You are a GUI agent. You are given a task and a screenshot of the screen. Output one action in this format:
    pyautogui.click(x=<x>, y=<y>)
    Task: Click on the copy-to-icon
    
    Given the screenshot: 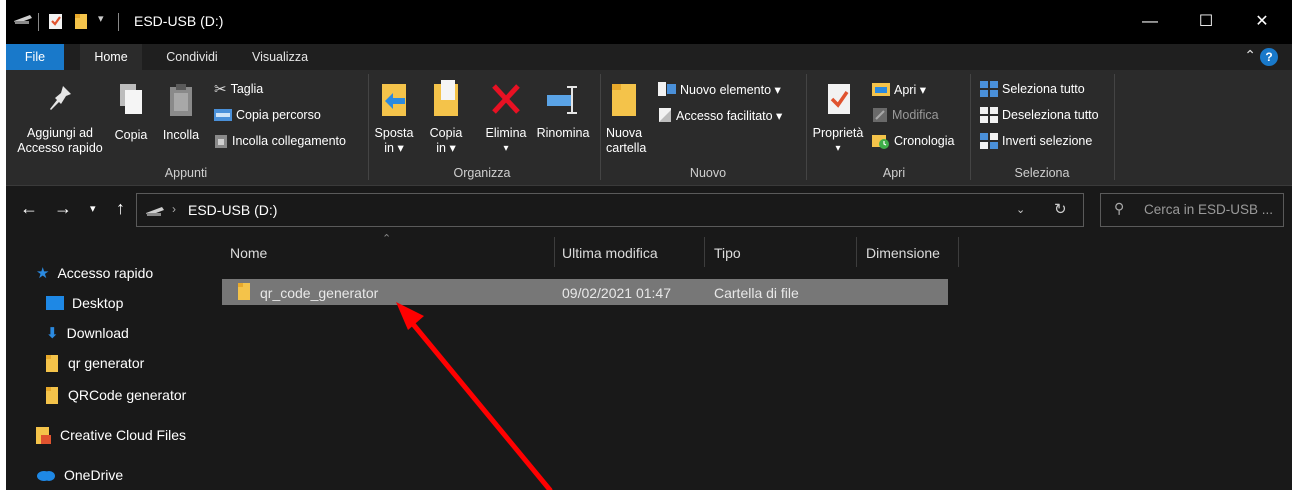 What is the action you would take?
    pyautogui.click(x=446, y=98)
    